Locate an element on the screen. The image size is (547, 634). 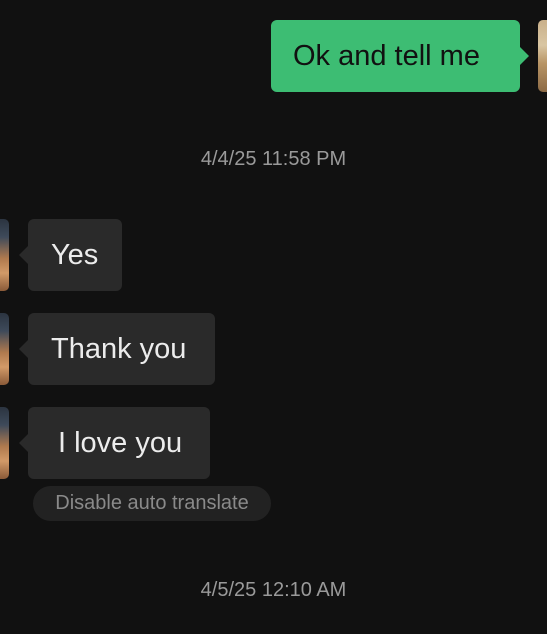
message-timestamp: 4/5/25 12:10 AM is located at coordinates (273, 590).